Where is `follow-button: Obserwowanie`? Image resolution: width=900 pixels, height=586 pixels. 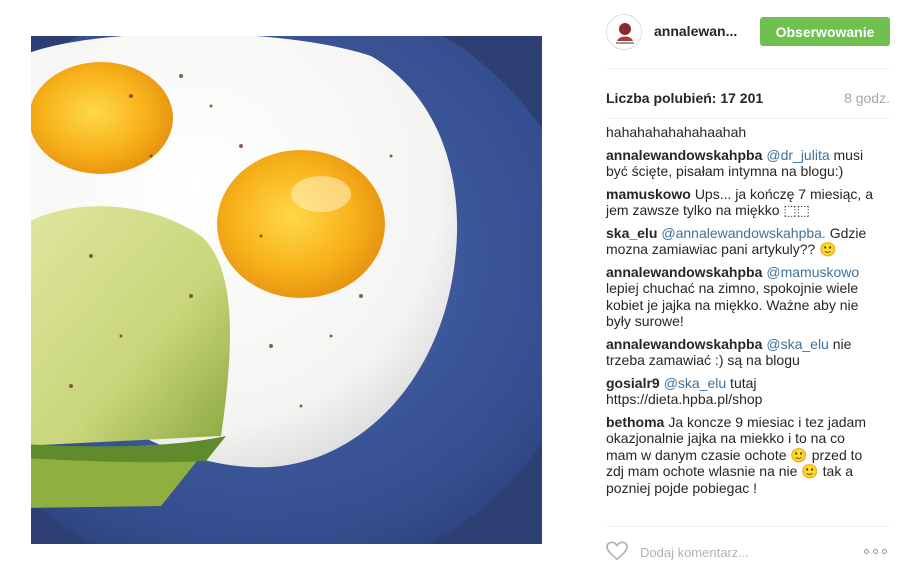
follow-button: Obserwowanie is located at coordinates (825, 31).